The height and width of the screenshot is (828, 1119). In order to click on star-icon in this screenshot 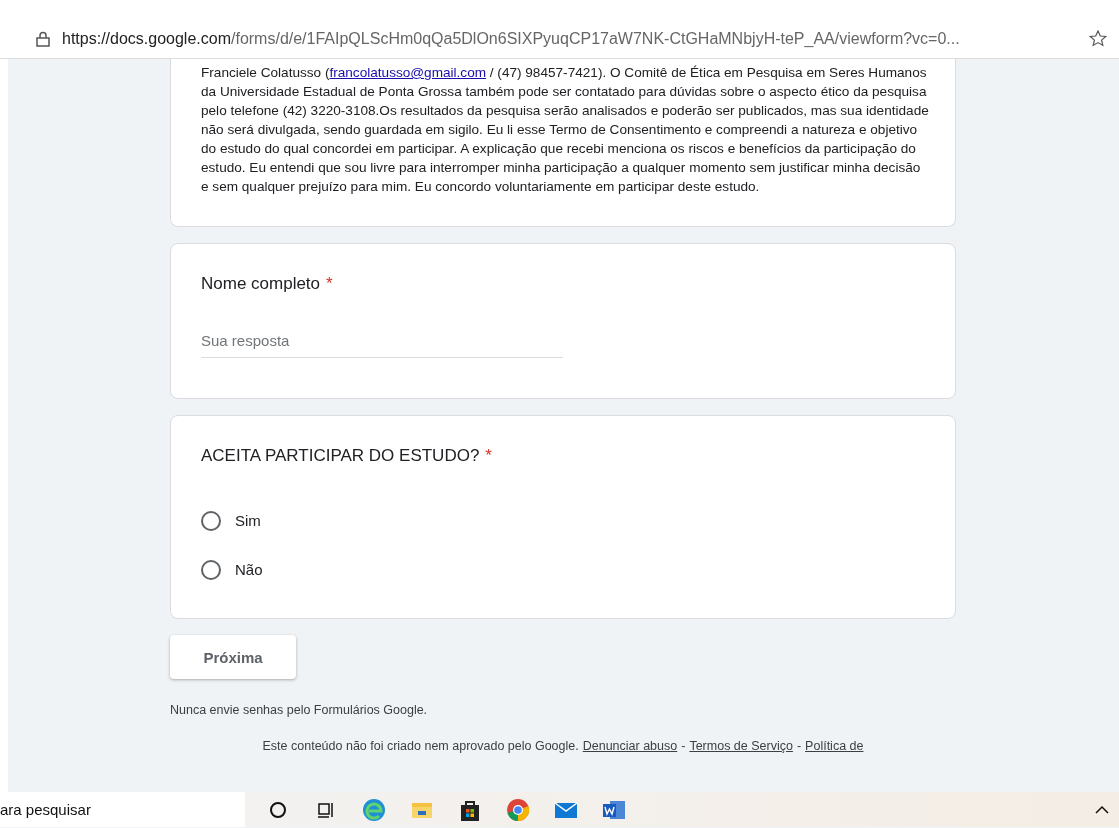, I will do `click(1098, 39)`.